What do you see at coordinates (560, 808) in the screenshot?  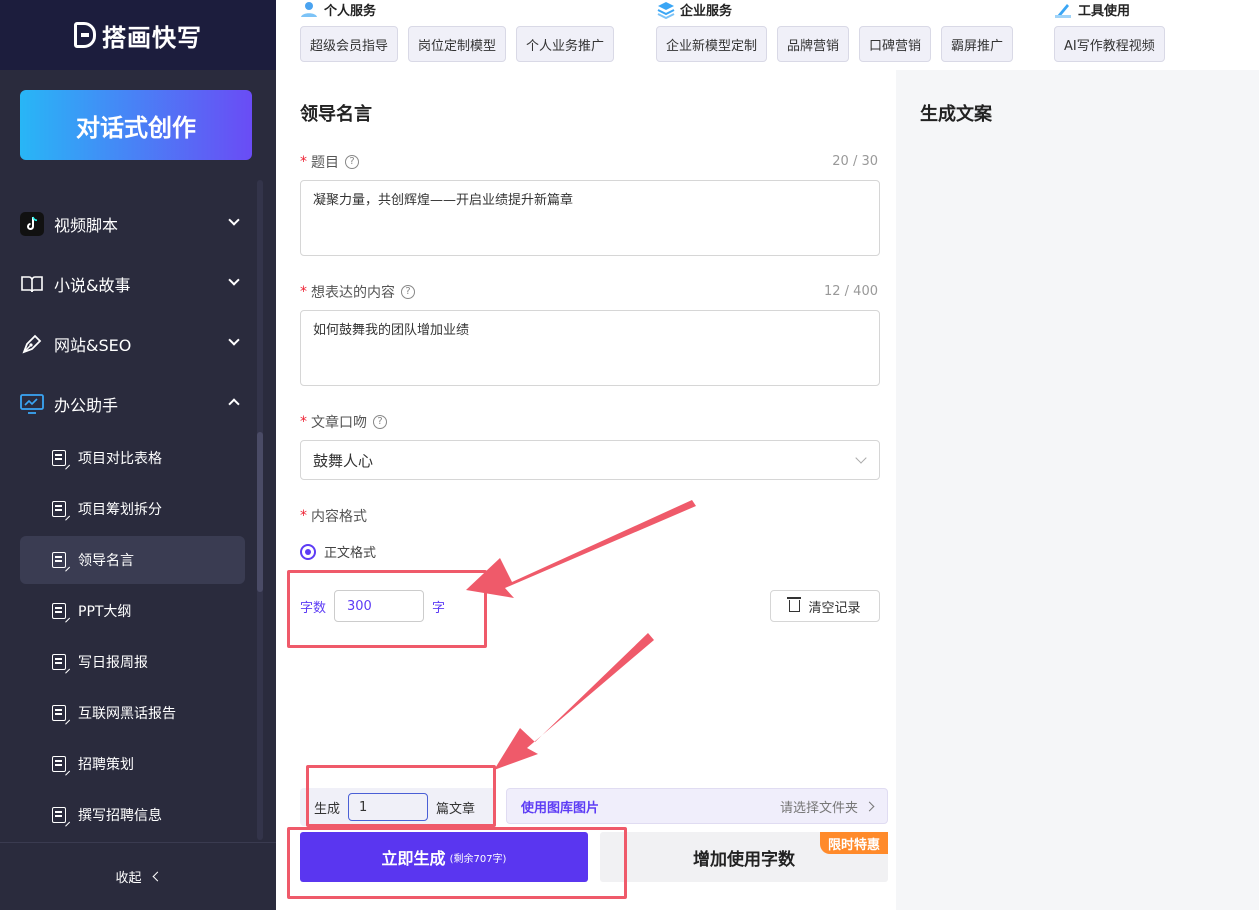 I see `gallery-label: 使用图库图片` at bounding box center [560, 808].